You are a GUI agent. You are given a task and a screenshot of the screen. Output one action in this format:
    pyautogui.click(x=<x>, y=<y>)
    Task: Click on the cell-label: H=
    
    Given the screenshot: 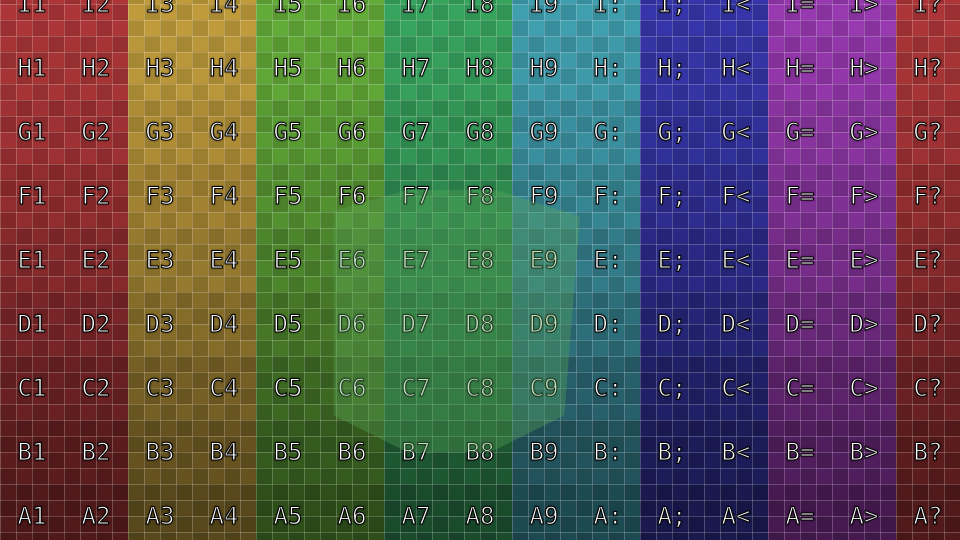 What is the action you would take?
    pyautogui.click(x=800, y=68)
    